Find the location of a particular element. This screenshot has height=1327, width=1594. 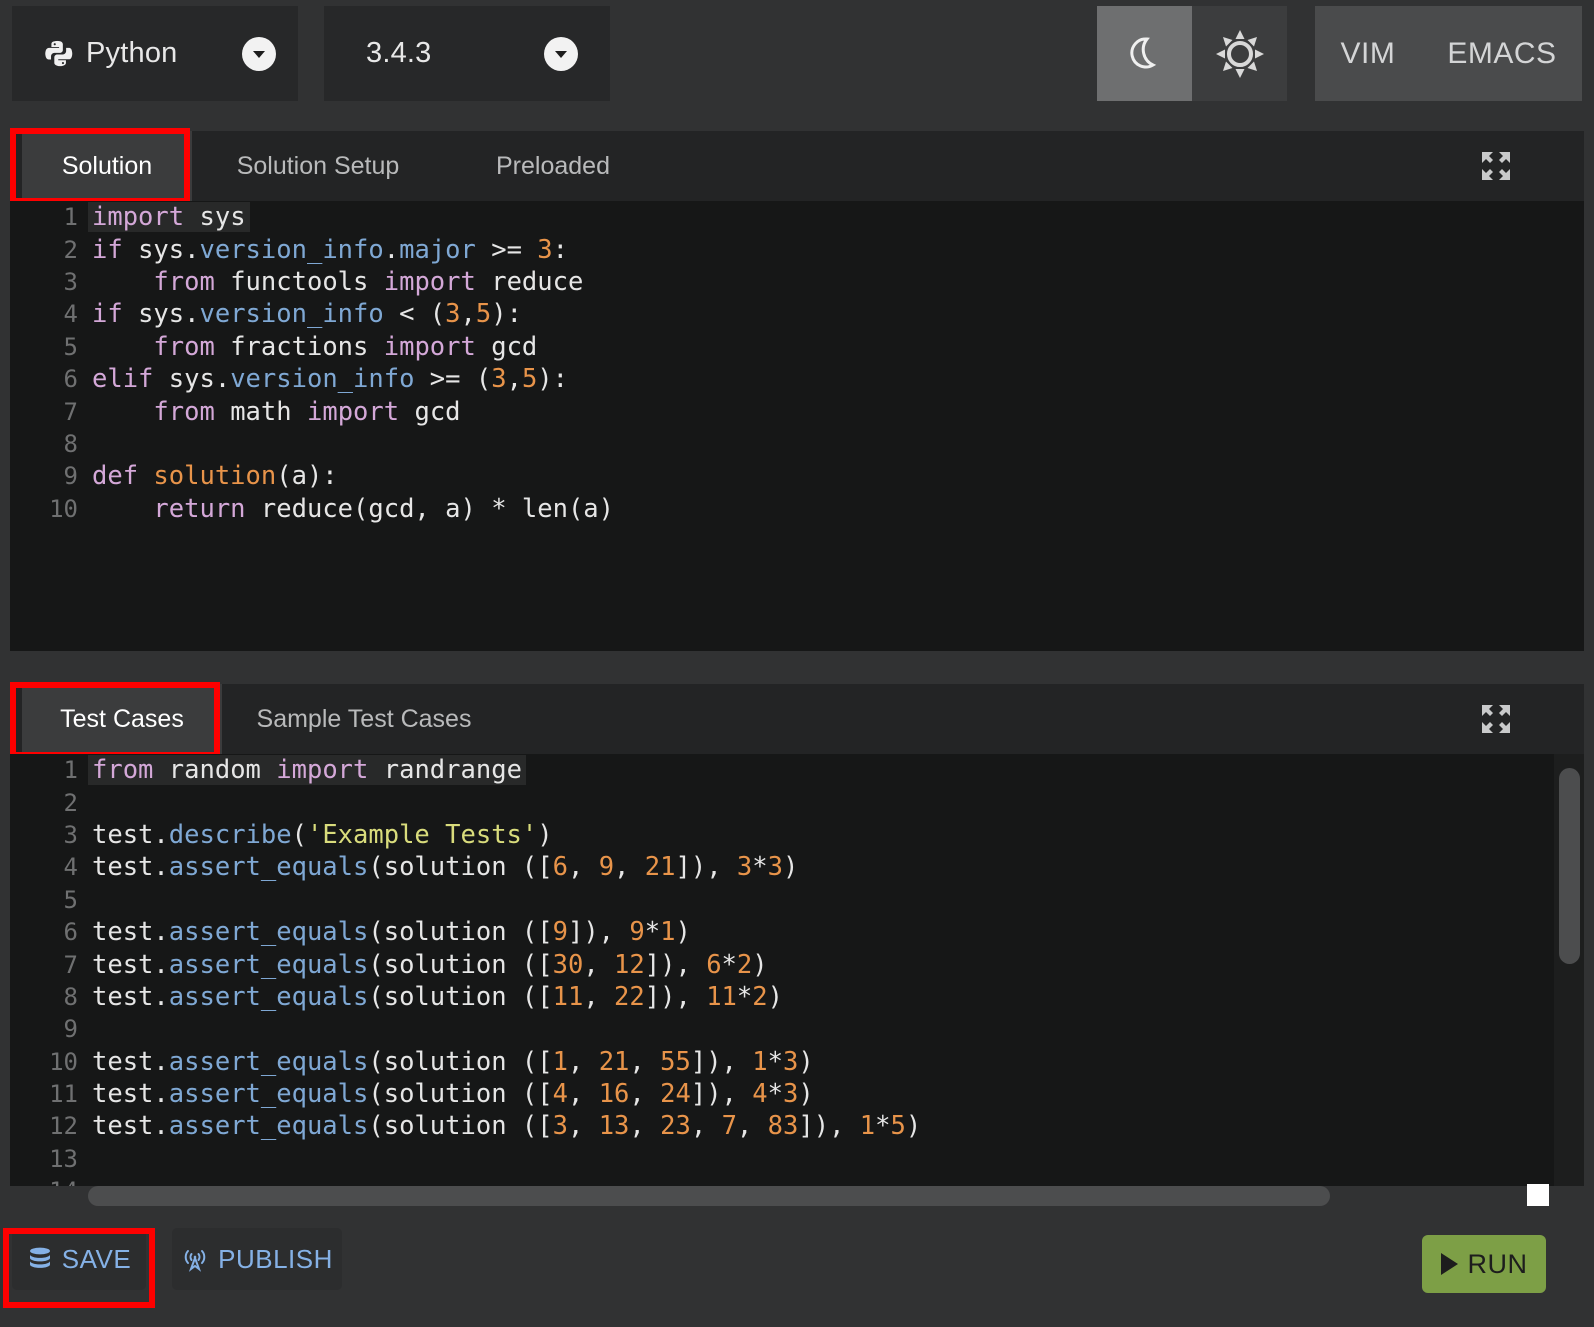

tab-solution-label: Solution is located at coordinates (107, 165).